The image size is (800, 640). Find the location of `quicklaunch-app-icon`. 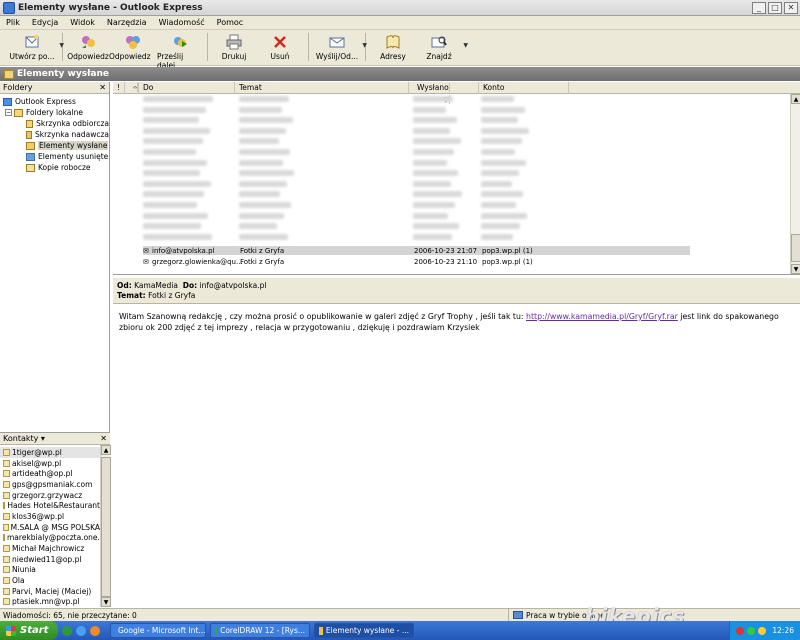

quicklaunch-app-icon is located at coordinates (67, 630).